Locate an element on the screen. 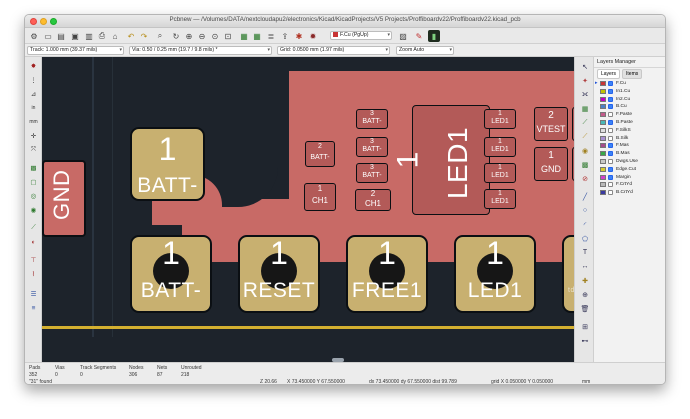  add-text-icon: T is located at coordinates (585, 252).